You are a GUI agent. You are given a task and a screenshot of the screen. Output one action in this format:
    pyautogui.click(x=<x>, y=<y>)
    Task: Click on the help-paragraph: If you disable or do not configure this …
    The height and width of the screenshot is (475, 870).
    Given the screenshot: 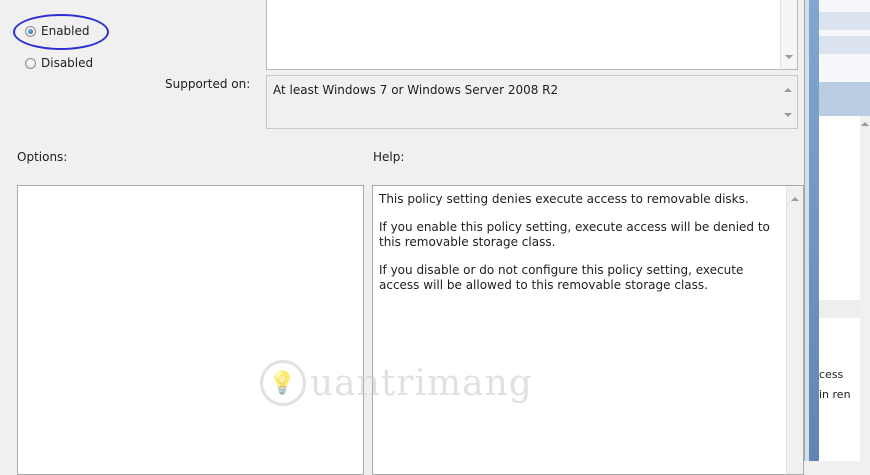 What is the action you would take?
    pyautogui.click(x=561, y=277)
    